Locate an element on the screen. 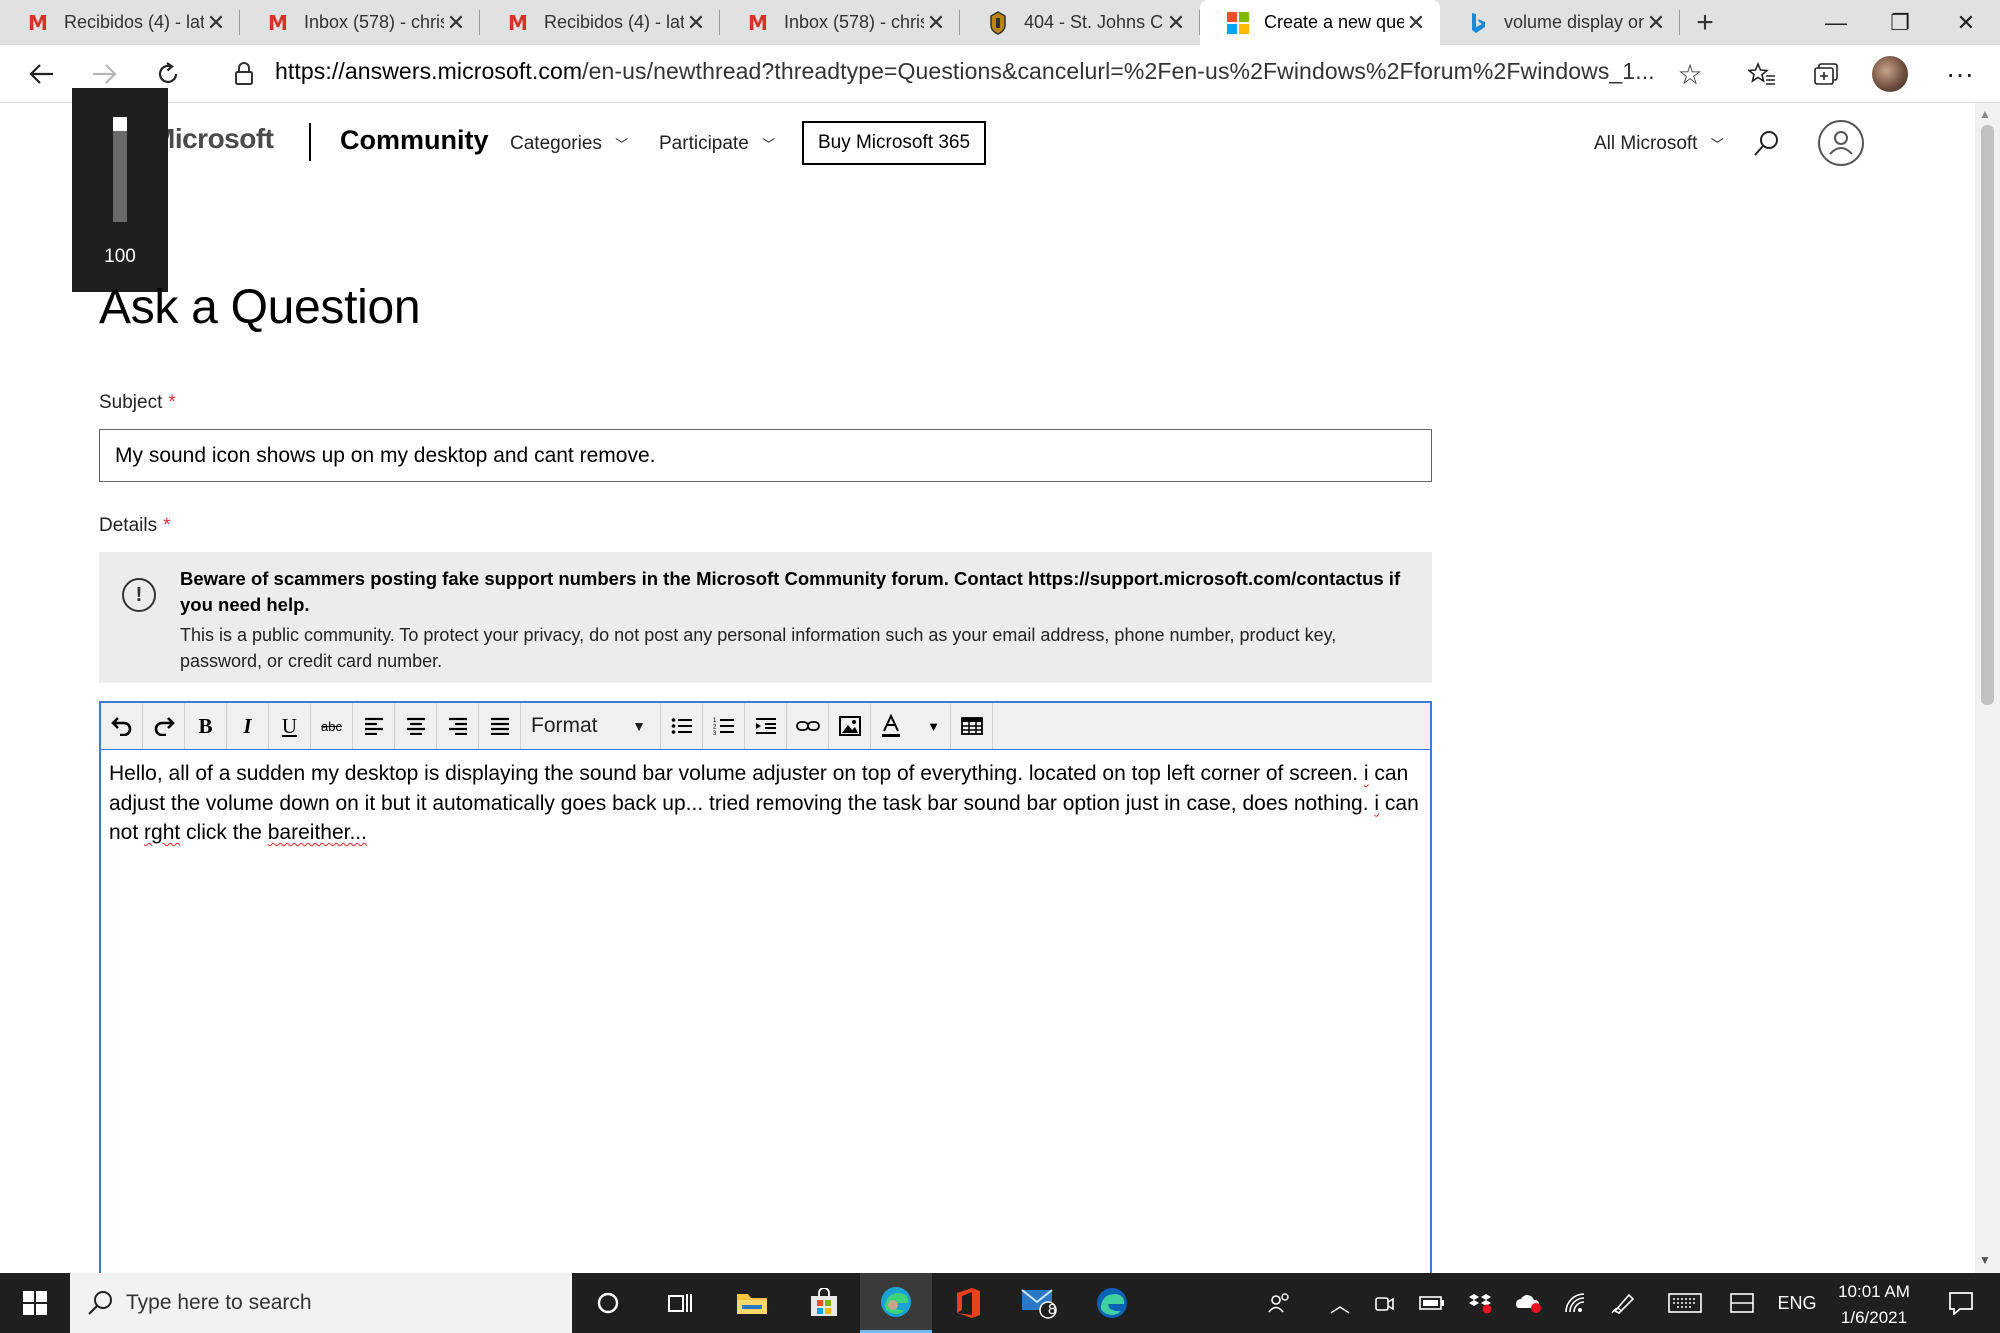  more-options-icon: ··· is located at coordinates (1960, 74).